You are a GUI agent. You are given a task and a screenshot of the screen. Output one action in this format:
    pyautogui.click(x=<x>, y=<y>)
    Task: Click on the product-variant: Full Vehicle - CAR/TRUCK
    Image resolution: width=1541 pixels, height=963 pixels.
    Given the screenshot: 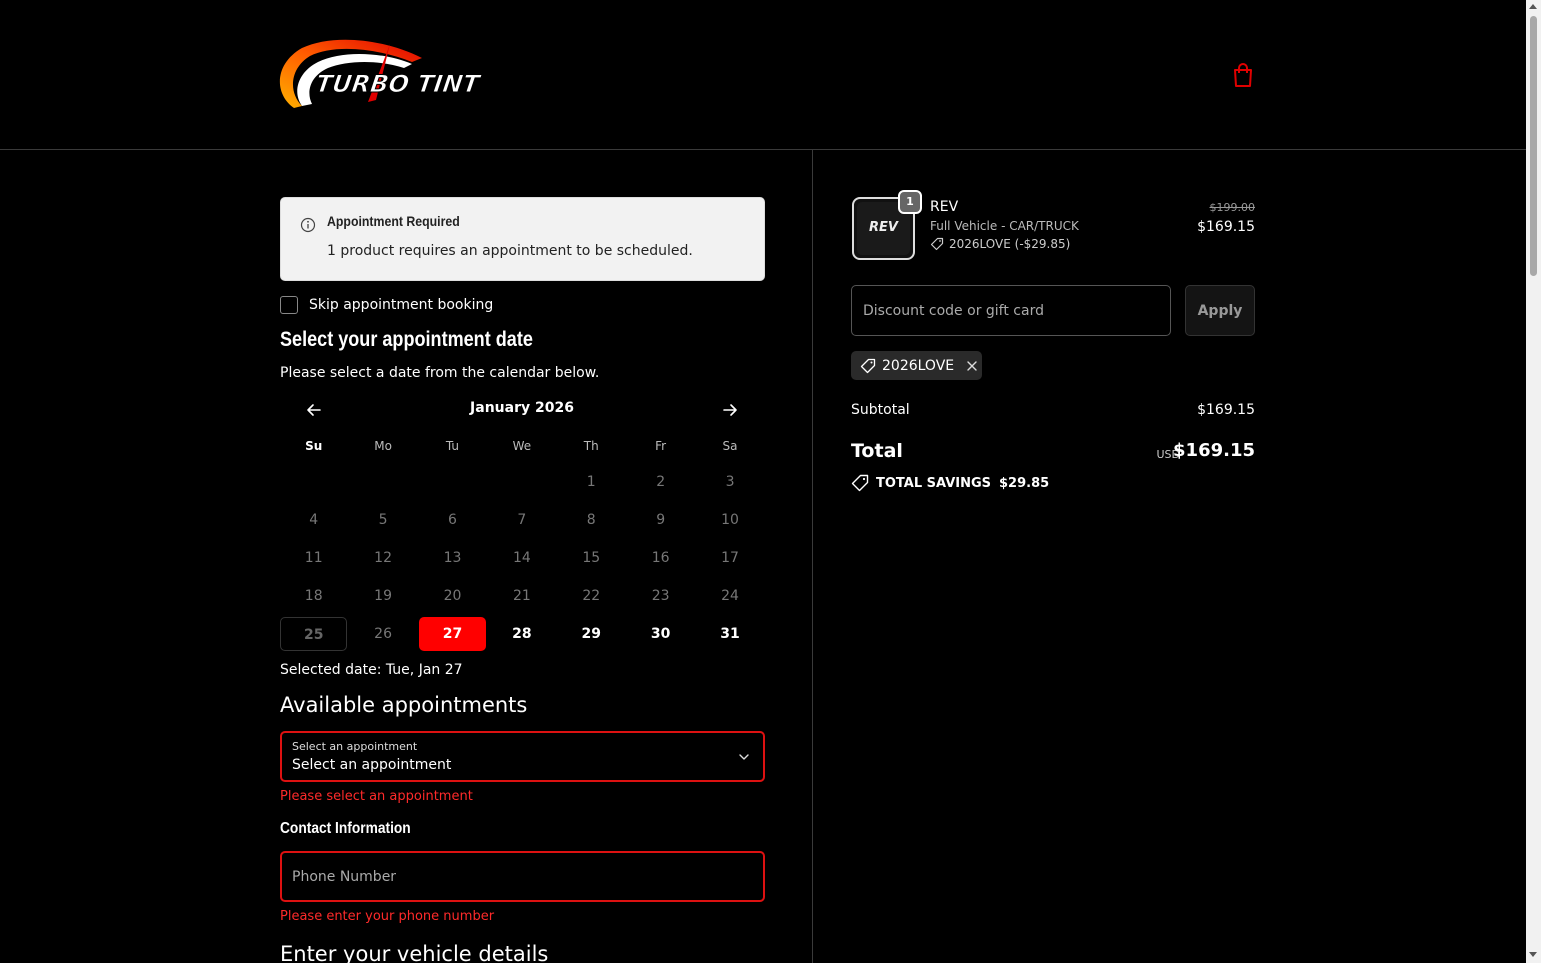 What is the action you would take?
    pyautogui.click(x=1004, y=226)
    